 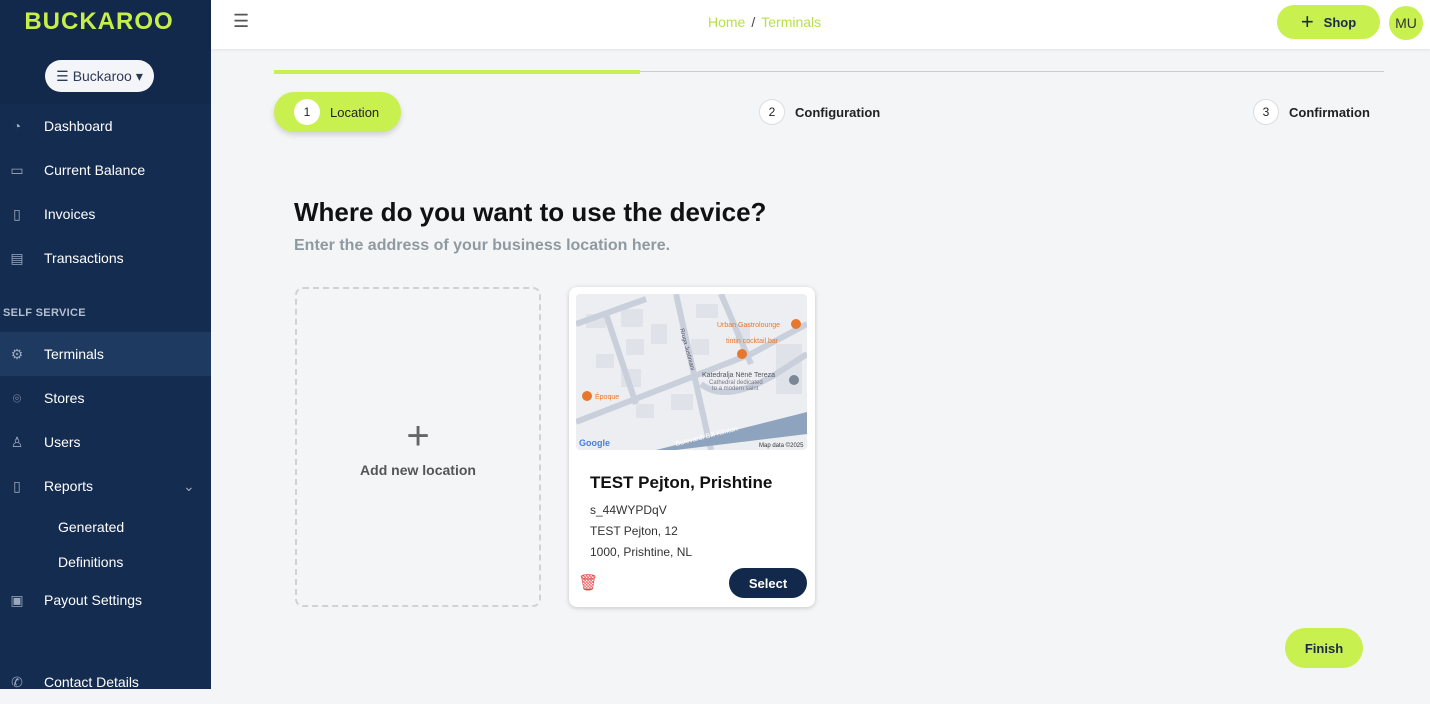 What do you see at coordinates (17, 214) in the screenshot?
I see `file-icon: ▯` at bounding box center [17, 214].